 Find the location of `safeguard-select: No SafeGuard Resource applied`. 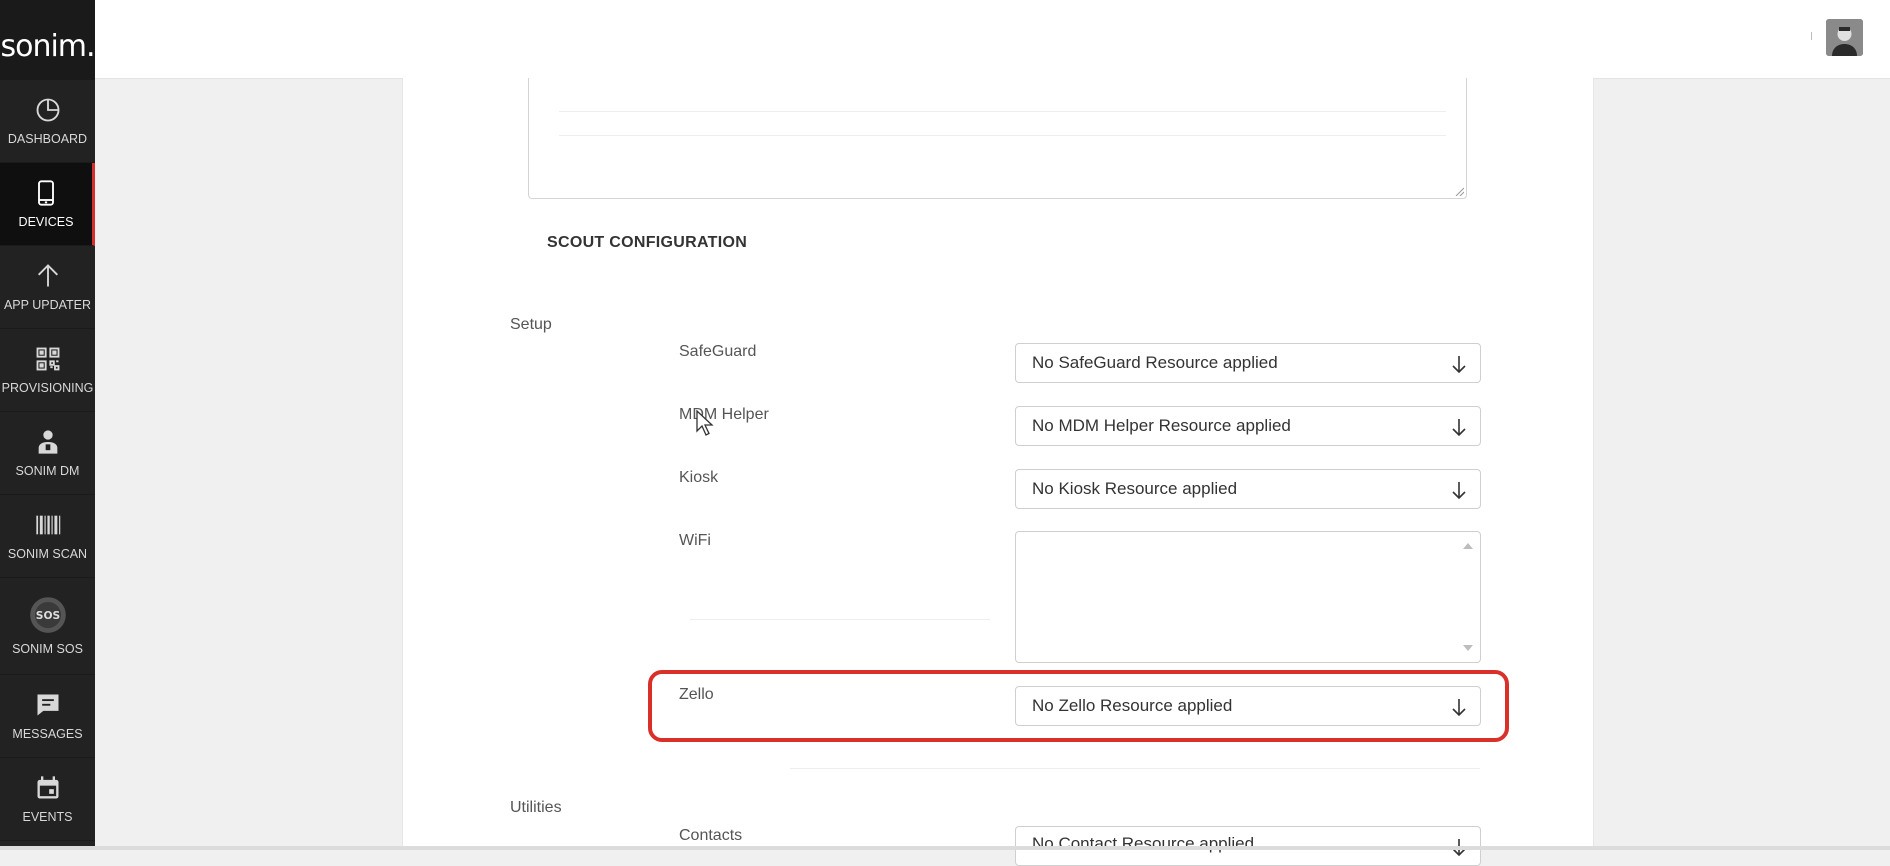

safeguard-select: No SafeGuard Resource applied is located at coordinates (1248, 363).